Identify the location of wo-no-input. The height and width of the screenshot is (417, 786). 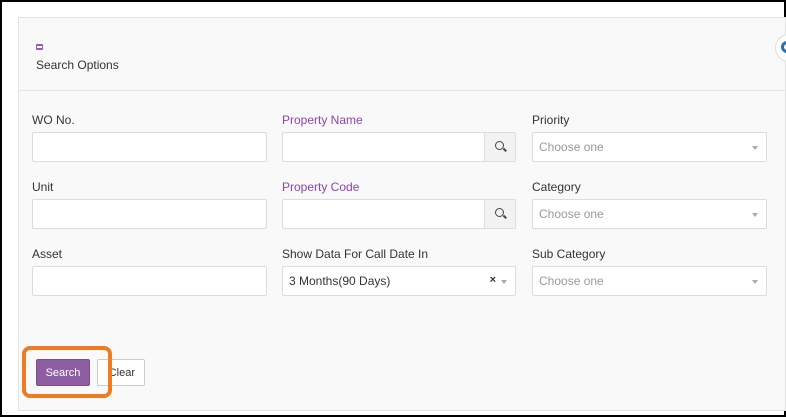
(149, 147).